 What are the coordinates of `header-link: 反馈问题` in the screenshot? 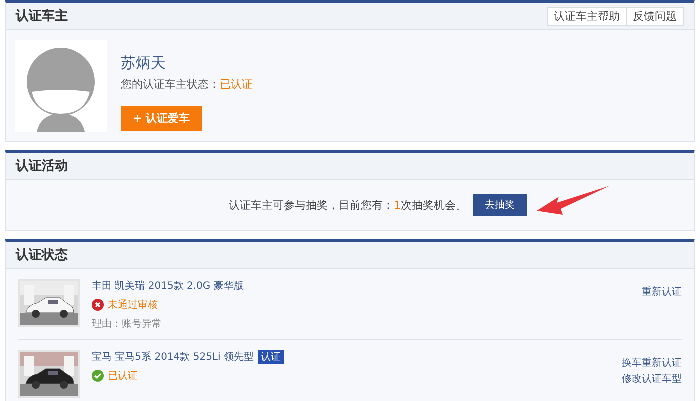 It's located at (655, 16).